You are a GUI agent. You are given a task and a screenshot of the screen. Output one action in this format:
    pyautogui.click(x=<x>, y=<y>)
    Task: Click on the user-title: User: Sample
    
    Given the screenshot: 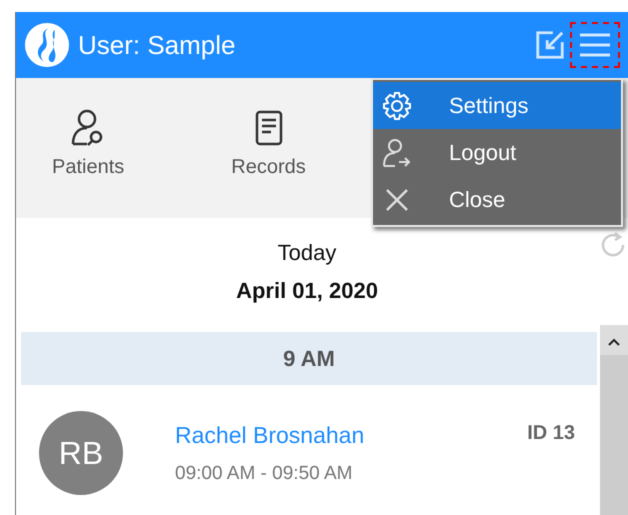 What is the action you would take?
    pyautogui.click(x=157, y=45)
    